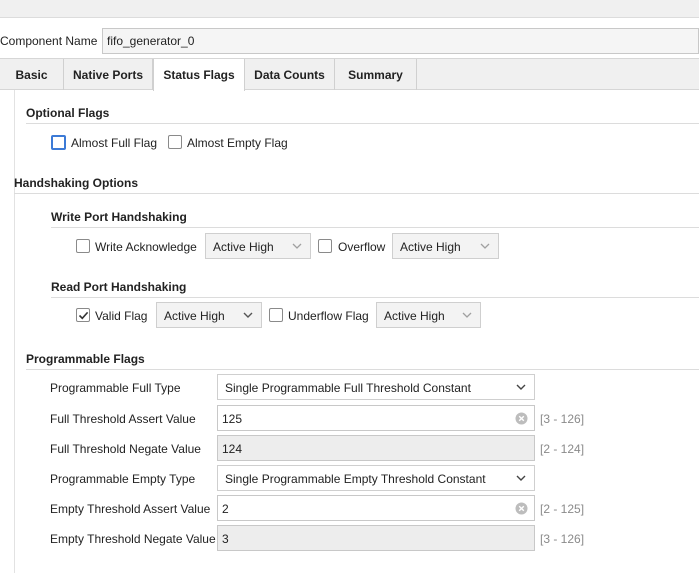 The width and height of the screenshot is (699, 573). What do you see at coordinates (130, 509) in the screenshot?
I see `empty-assert-label: Empty Threshold Assert Value` at bounding box center [130, 509].